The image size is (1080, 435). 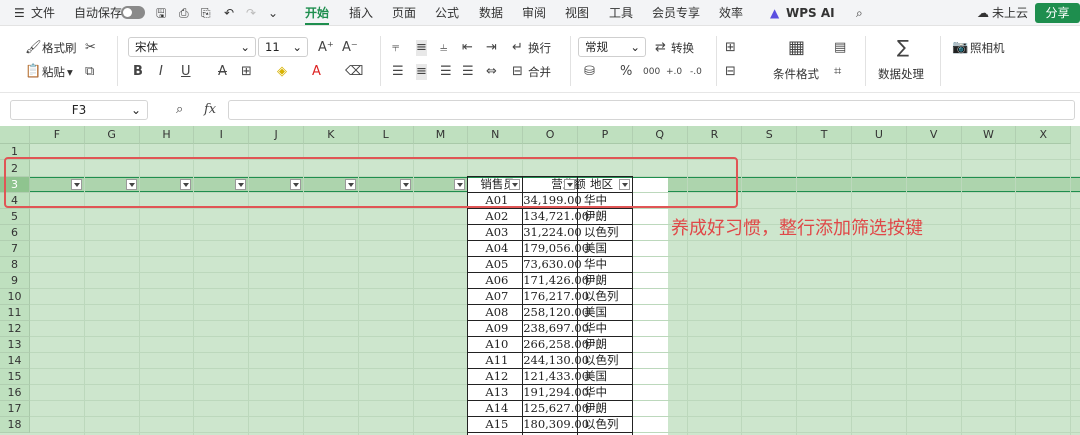 I want to click on row-header-10: 10, so click(x=15, y=297).